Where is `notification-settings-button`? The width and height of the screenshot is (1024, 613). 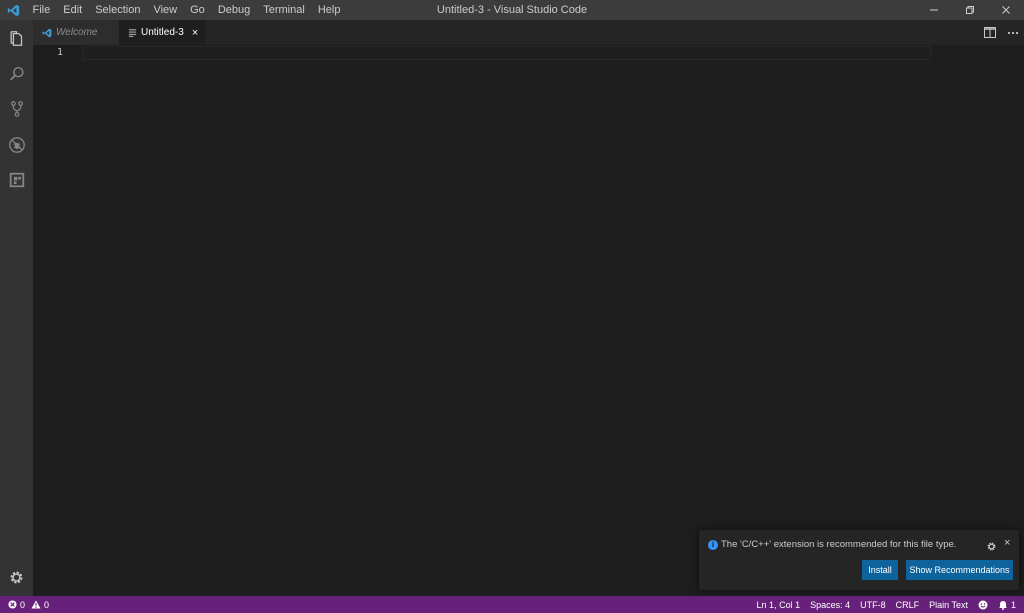 notification-settings-button is located at coordinates (991, 548).